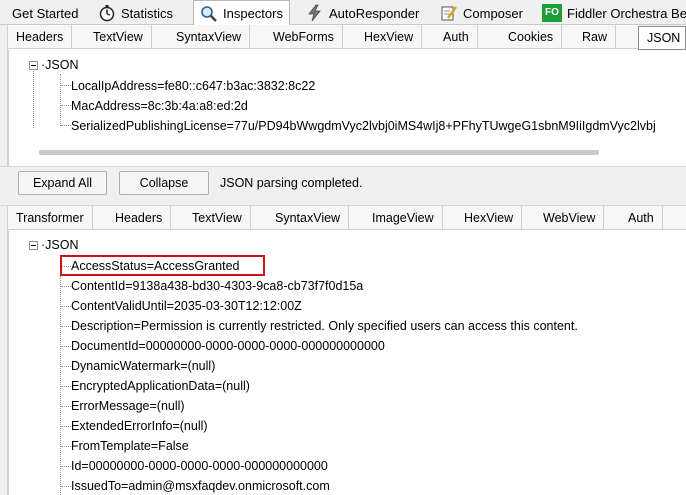 Image resolution: width=686 pixels, height=495 pixels. I want to click on fiddler-orchestra-icon: FO, so click(552, 13).